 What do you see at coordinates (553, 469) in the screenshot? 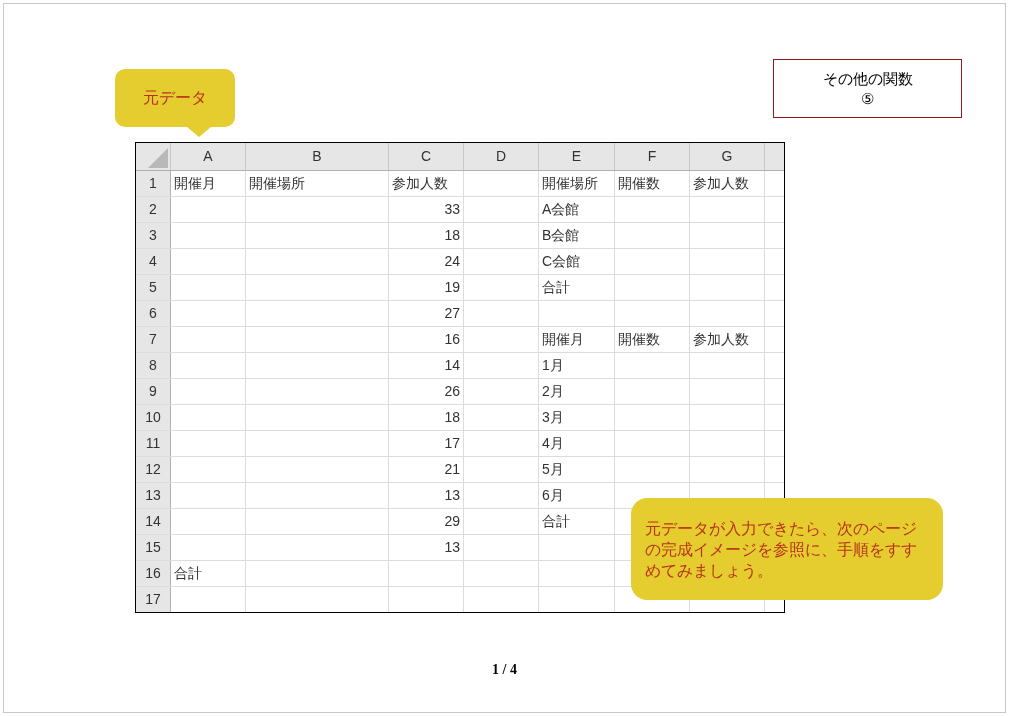
I see `table-cell-text: 5月` at bounding box center [553, 469].